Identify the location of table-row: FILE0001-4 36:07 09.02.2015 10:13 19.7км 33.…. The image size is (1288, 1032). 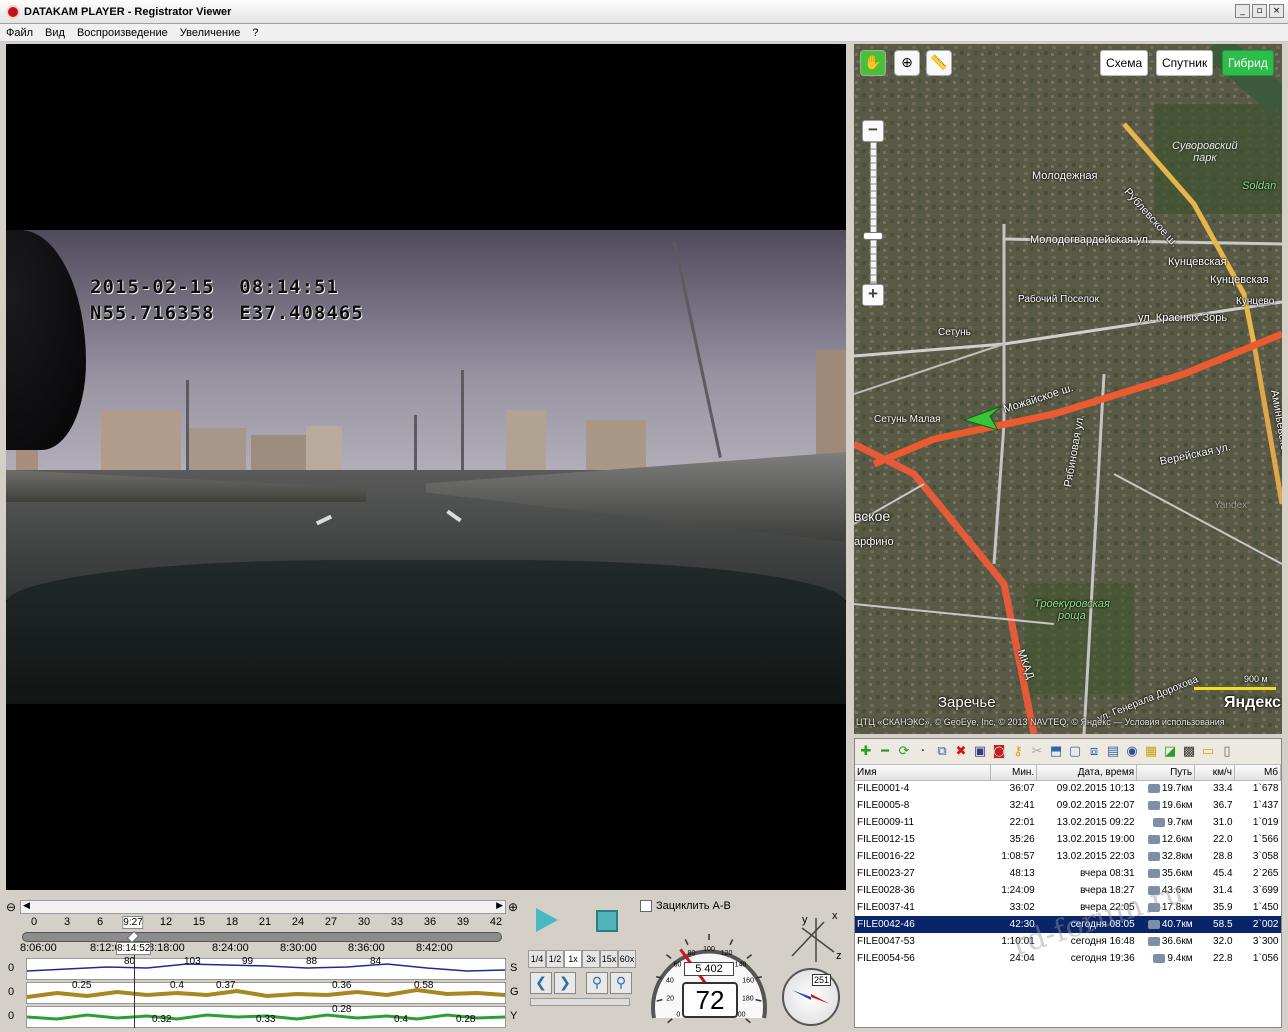
(1068, 788).